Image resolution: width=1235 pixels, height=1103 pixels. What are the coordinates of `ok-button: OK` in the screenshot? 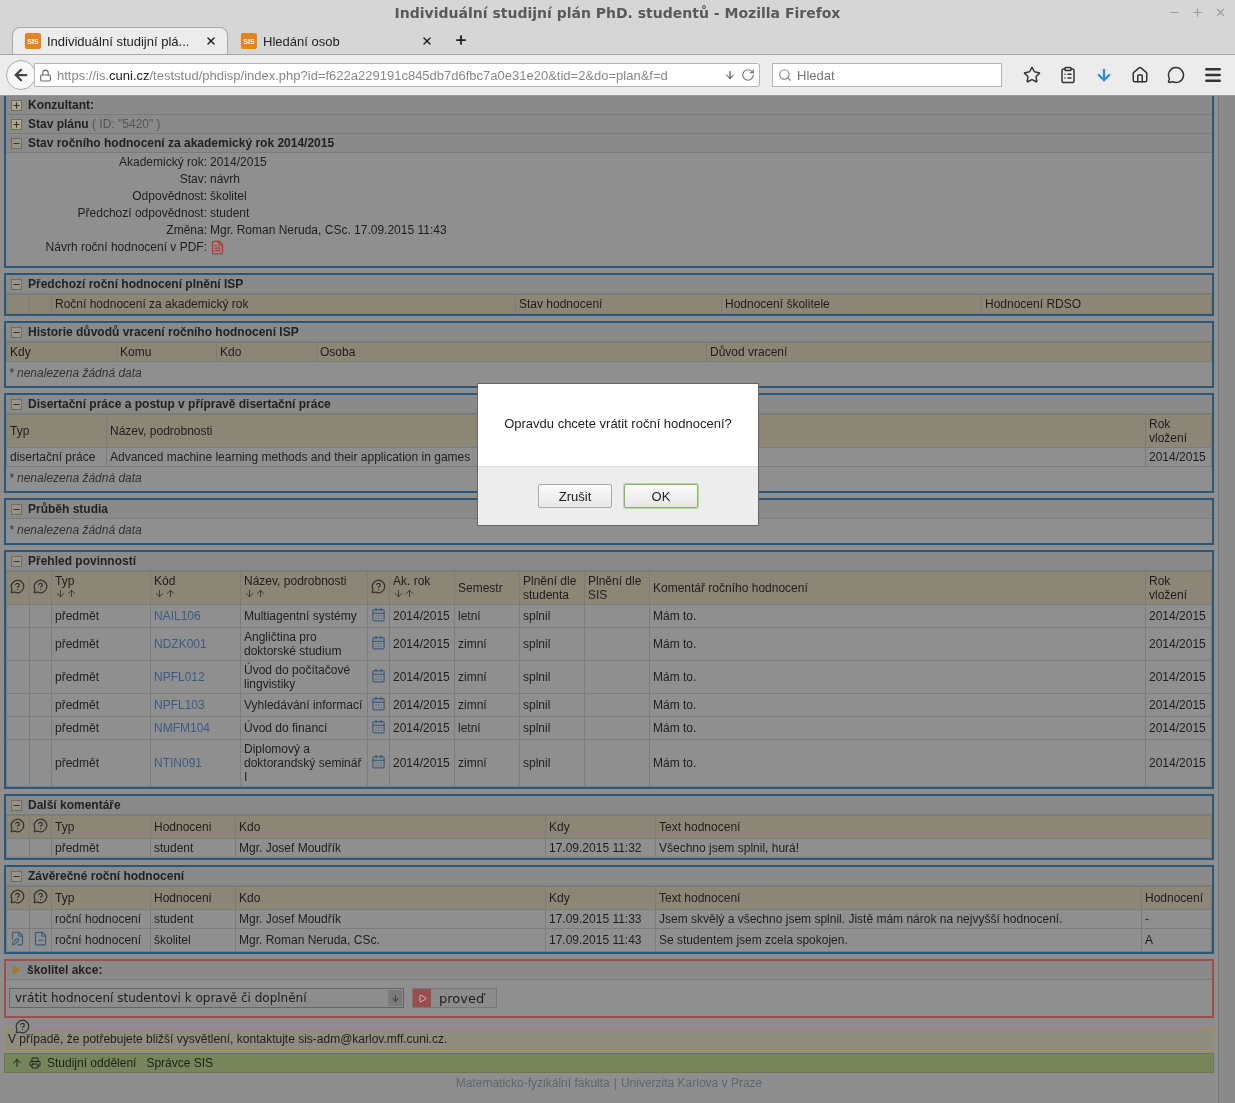 It's located at (661, 496).